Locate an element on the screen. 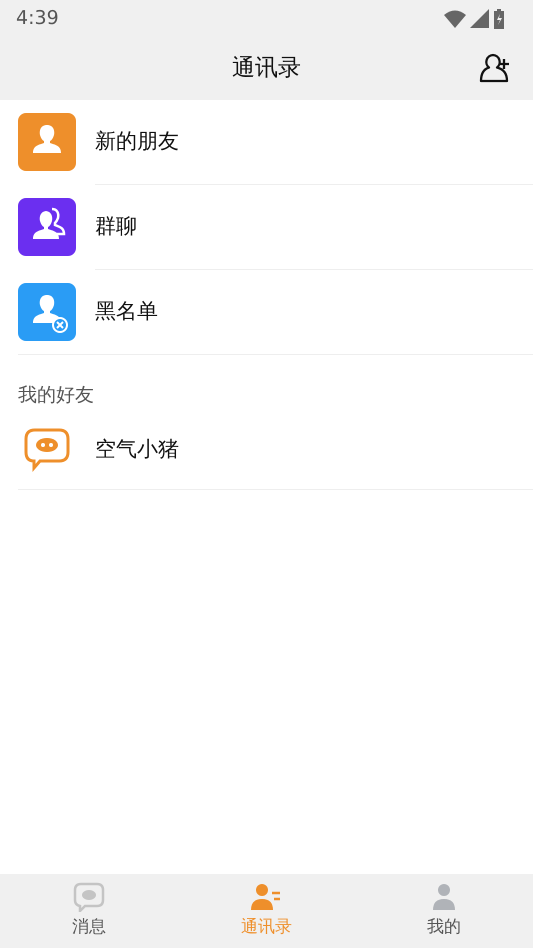  wifi-icon is located at coordinates (455, 19).